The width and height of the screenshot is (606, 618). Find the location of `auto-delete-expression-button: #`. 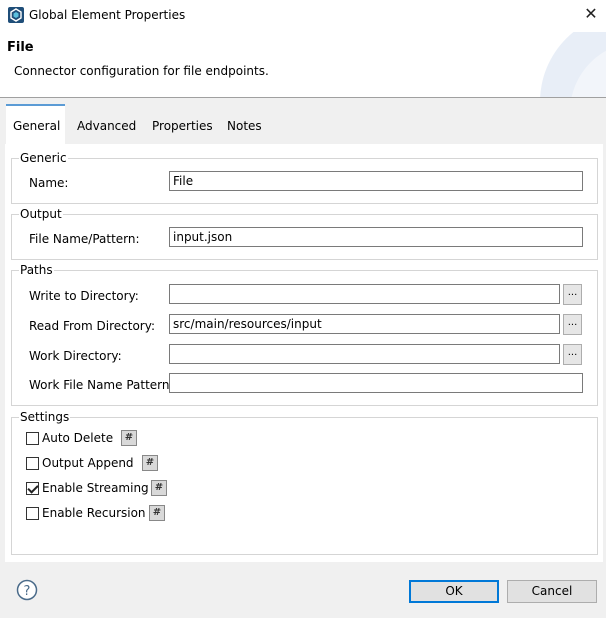

auto-delete-expression-button: # is located at coordinates (129, 438).